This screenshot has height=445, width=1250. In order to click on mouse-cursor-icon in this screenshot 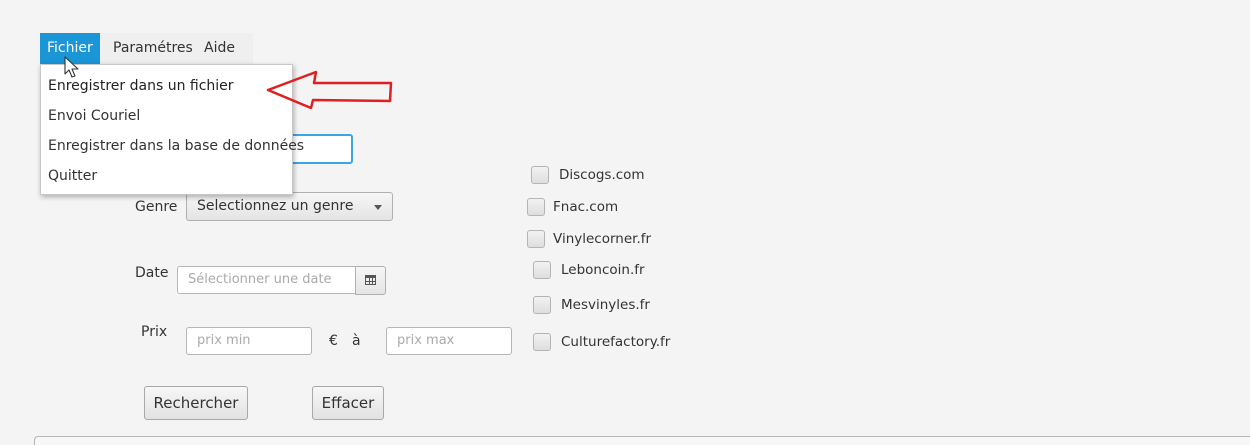, I will do `click(71, 67)`.